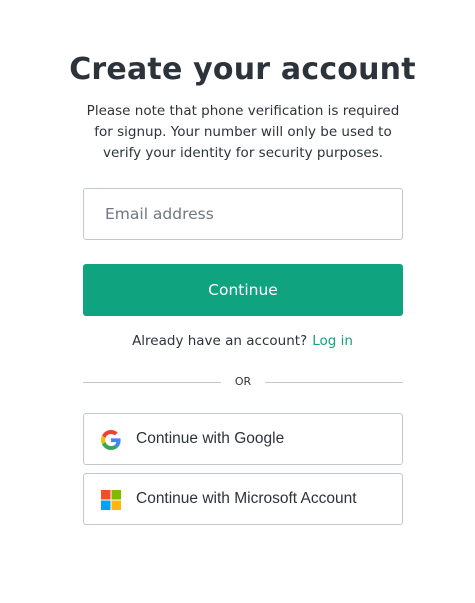 The width and height of the screenshot is (475, 603). I want to click on login-prompt-row: Already have an account? Log in, so click(237, 341).